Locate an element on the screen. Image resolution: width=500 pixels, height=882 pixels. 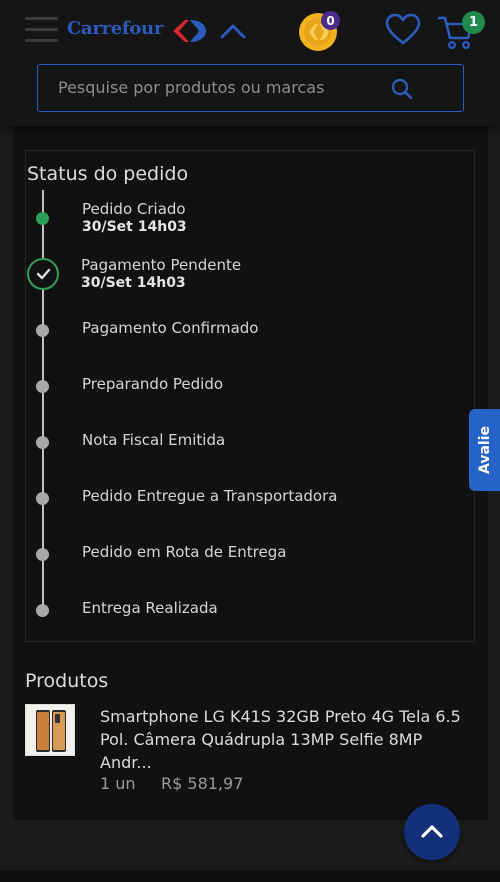
step-label: Nota Fiscal Emitida is located at coordinates (154, 440).